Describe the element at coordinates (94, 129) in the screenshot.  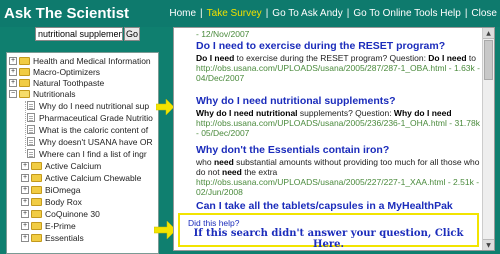
I see `tree-item-label: What is the caloric content of` at that location.